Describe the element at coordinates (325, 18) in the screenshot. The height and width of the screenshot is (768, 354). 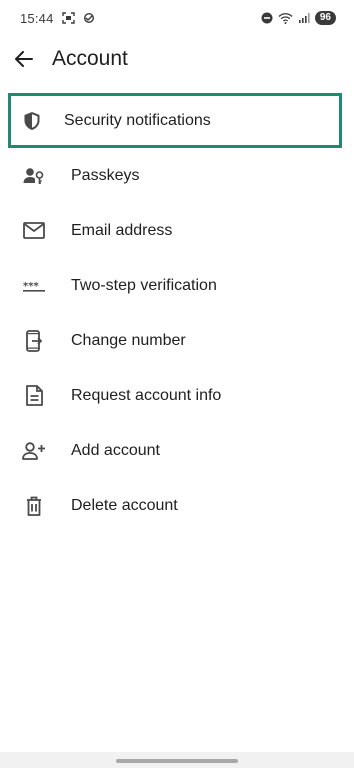
I see `battery-level: 96` at that location.